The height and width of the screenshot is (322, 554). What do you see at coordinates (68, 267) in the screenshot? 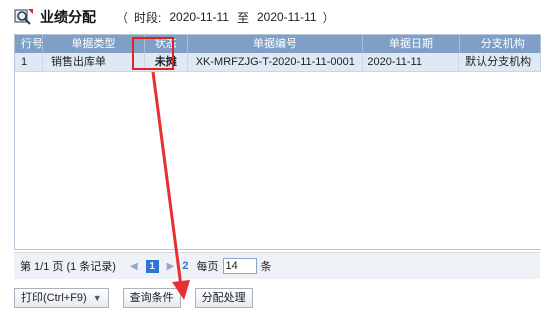
I see `page-info: 第 1/1 页 (1 条记录)` at bounding box center [68, 267].